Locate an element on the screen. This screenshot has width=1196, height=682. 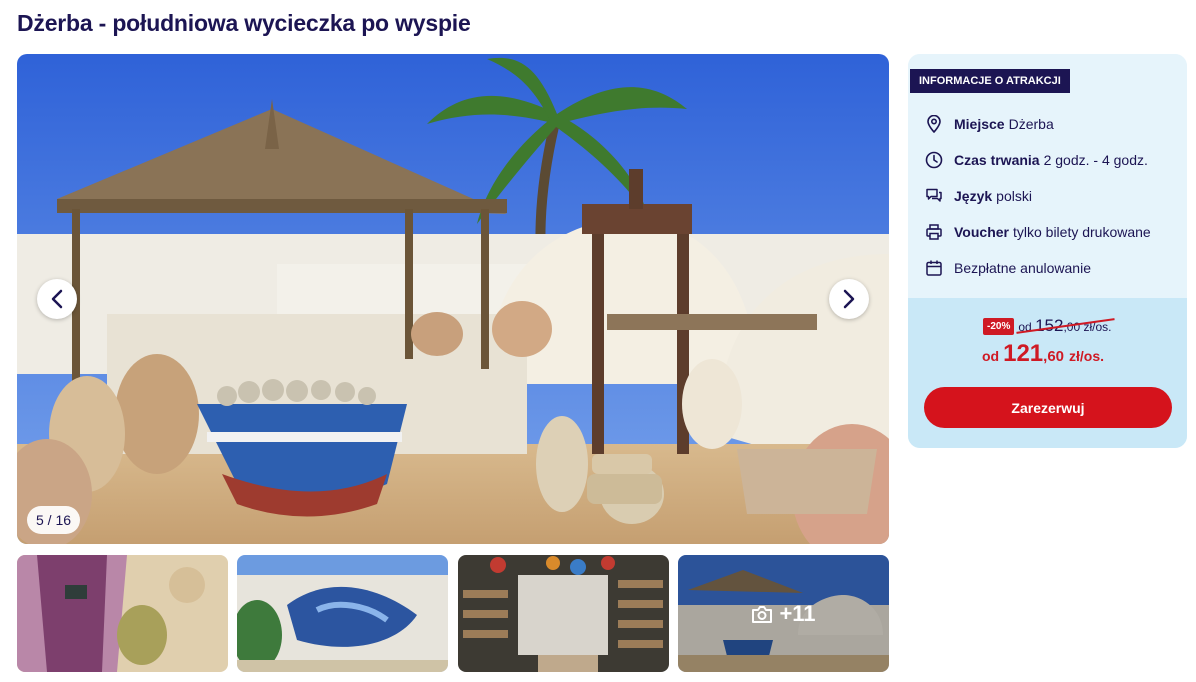
chat-icon is located at coordinates (934, 196).